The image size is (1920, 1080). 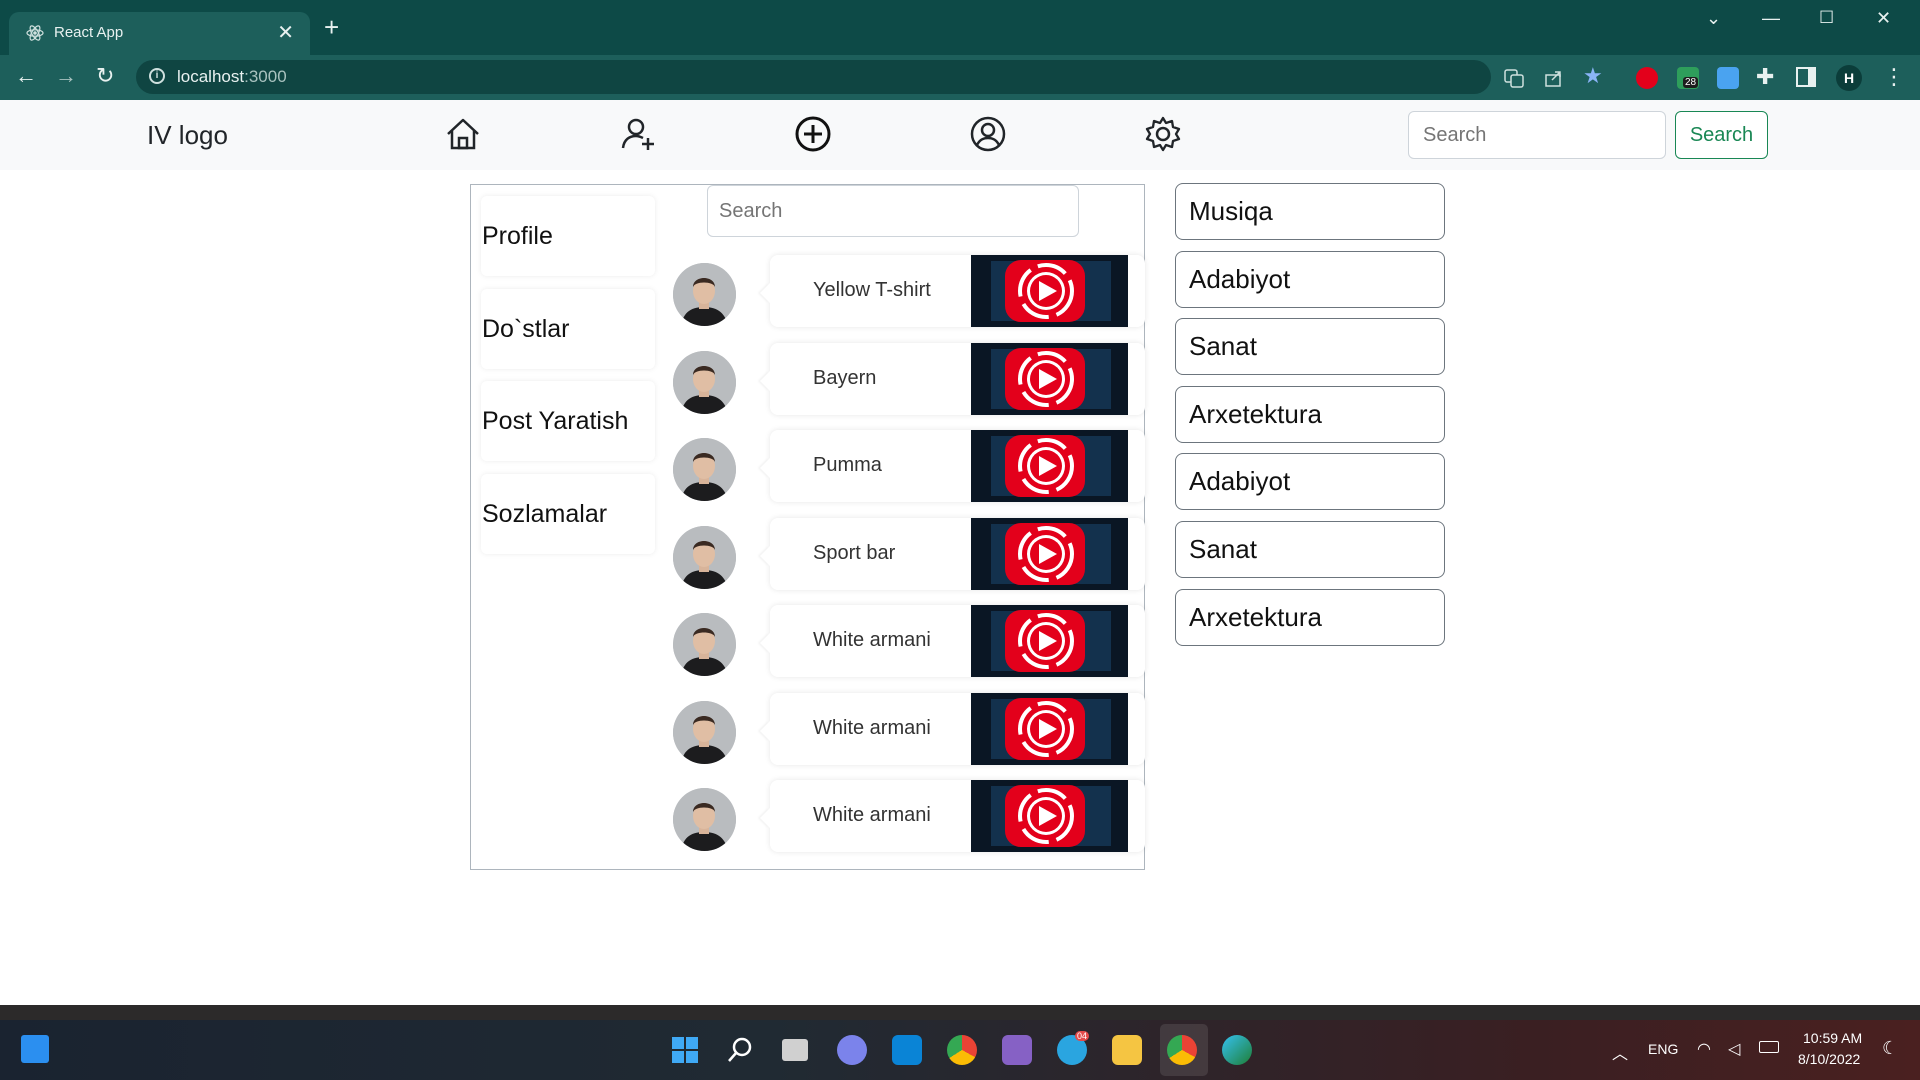 I want to click on profile-avatar: H, so click(x=1849, y=78).